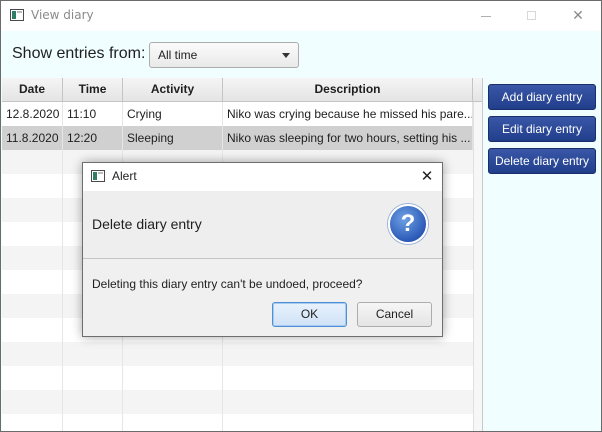  I want to click on maximize-icon, so click(531, 15).